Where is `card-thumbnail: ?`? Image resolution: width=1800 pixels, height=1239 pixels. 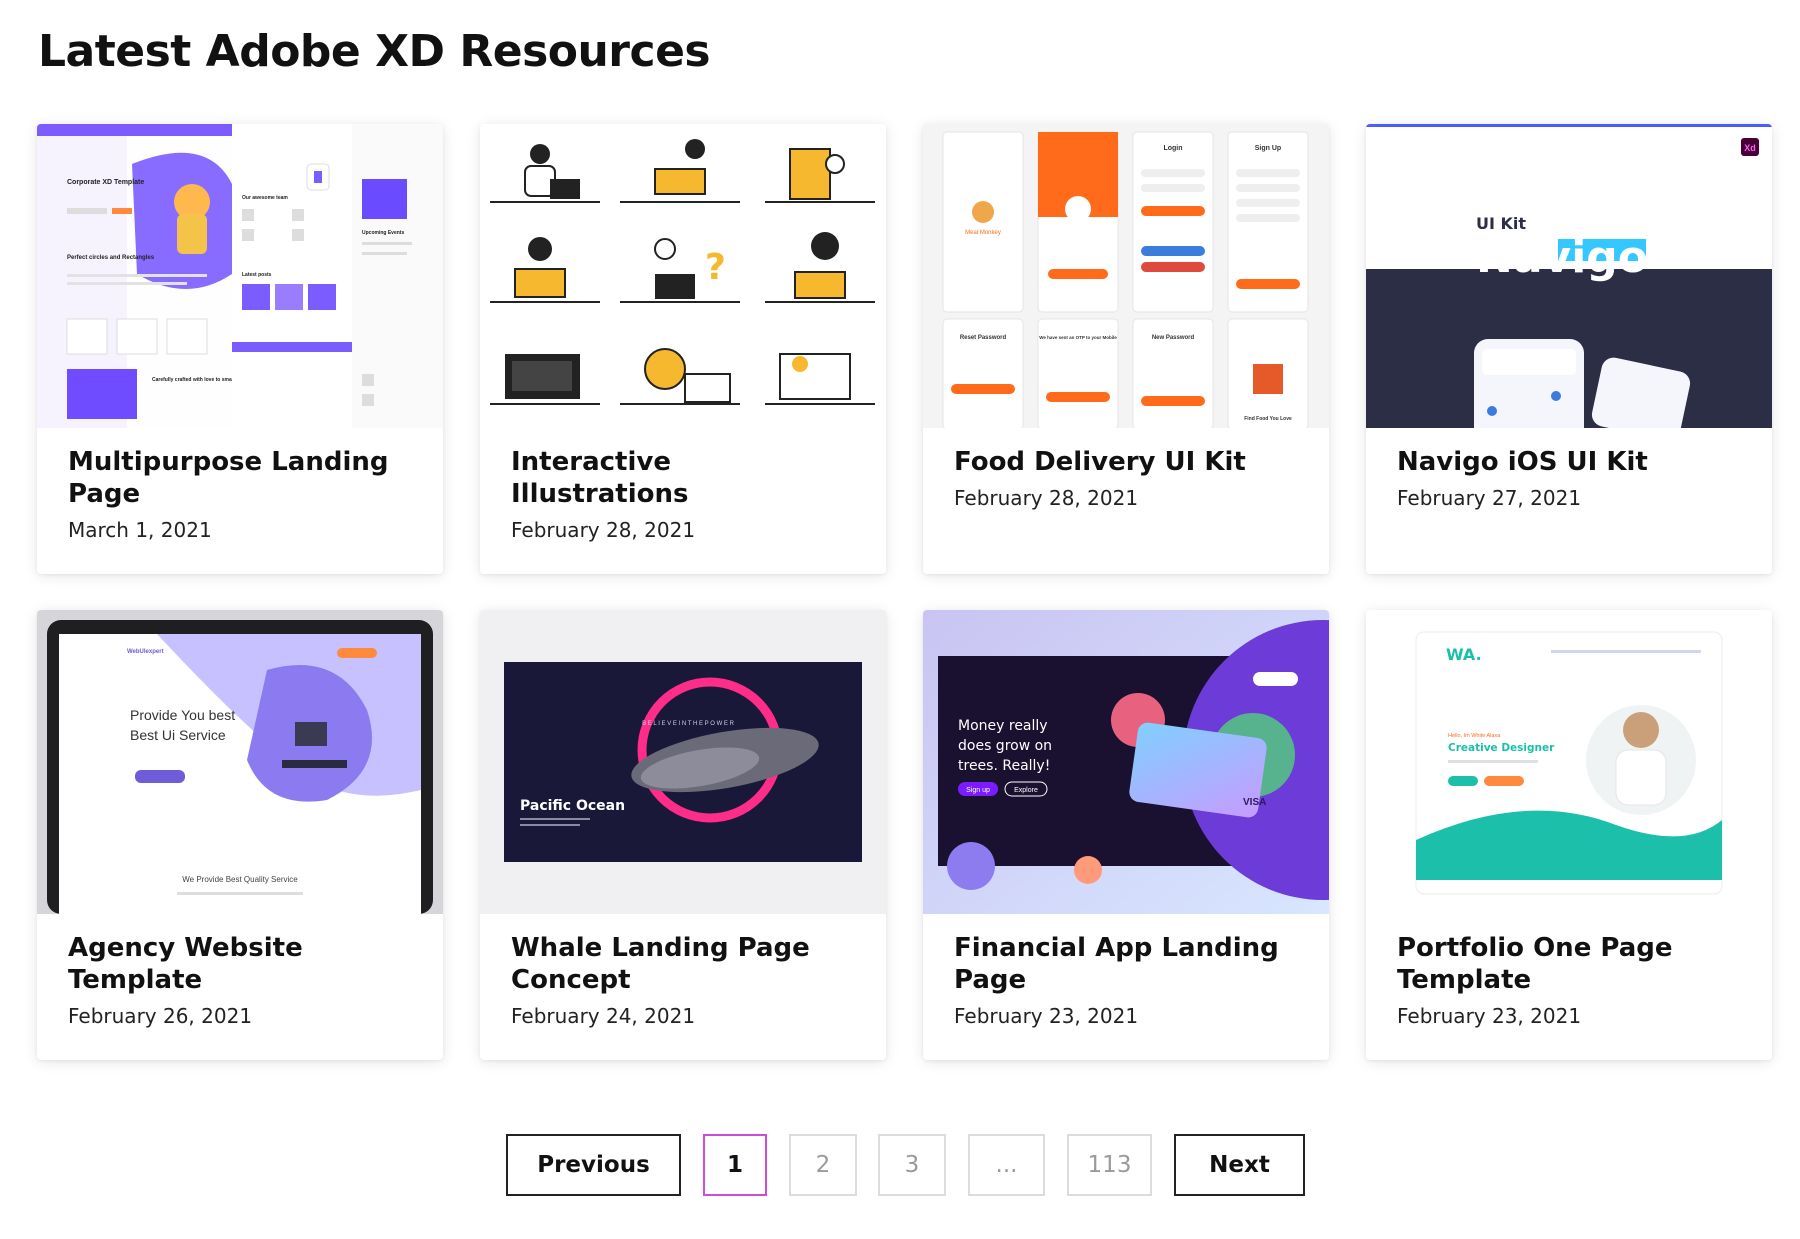 card-thumbnail: ? is located at coordinates (683, 276).